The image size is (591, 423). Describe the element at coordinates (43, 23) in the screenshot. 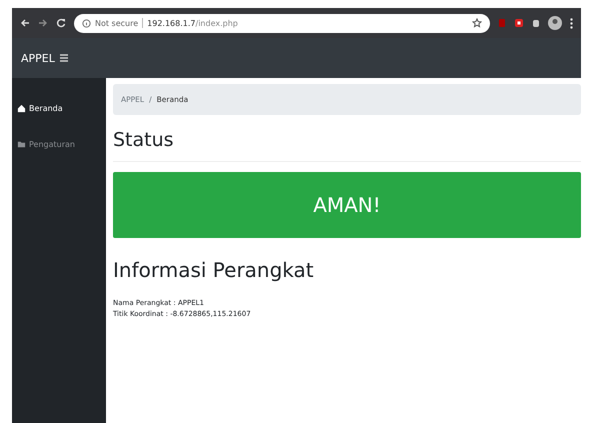

I see `forward-icon` at that location.